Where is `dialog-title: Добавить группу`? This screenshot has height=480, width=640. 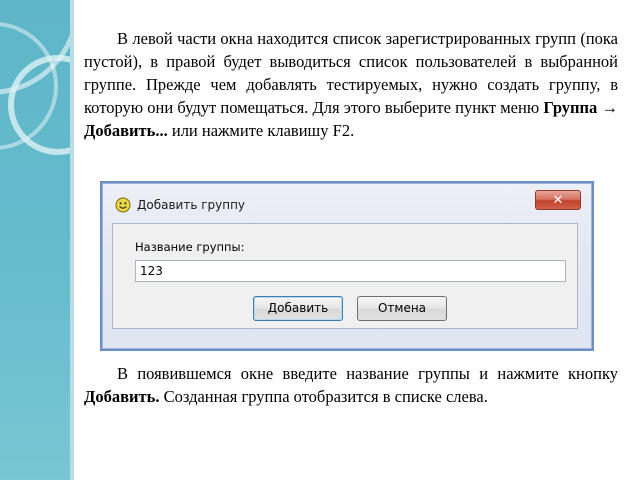 dialog-title: Добавить группу is located at coordinates (191, 205).